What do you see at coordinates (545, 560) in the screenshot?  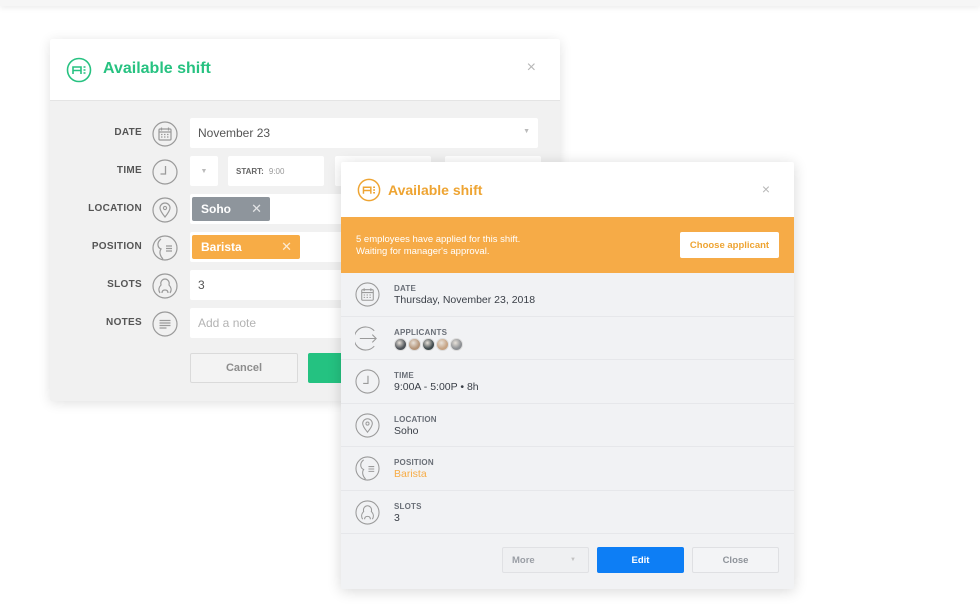 I see `more-dropdown: More ▼` at bounding box center [545, 560].